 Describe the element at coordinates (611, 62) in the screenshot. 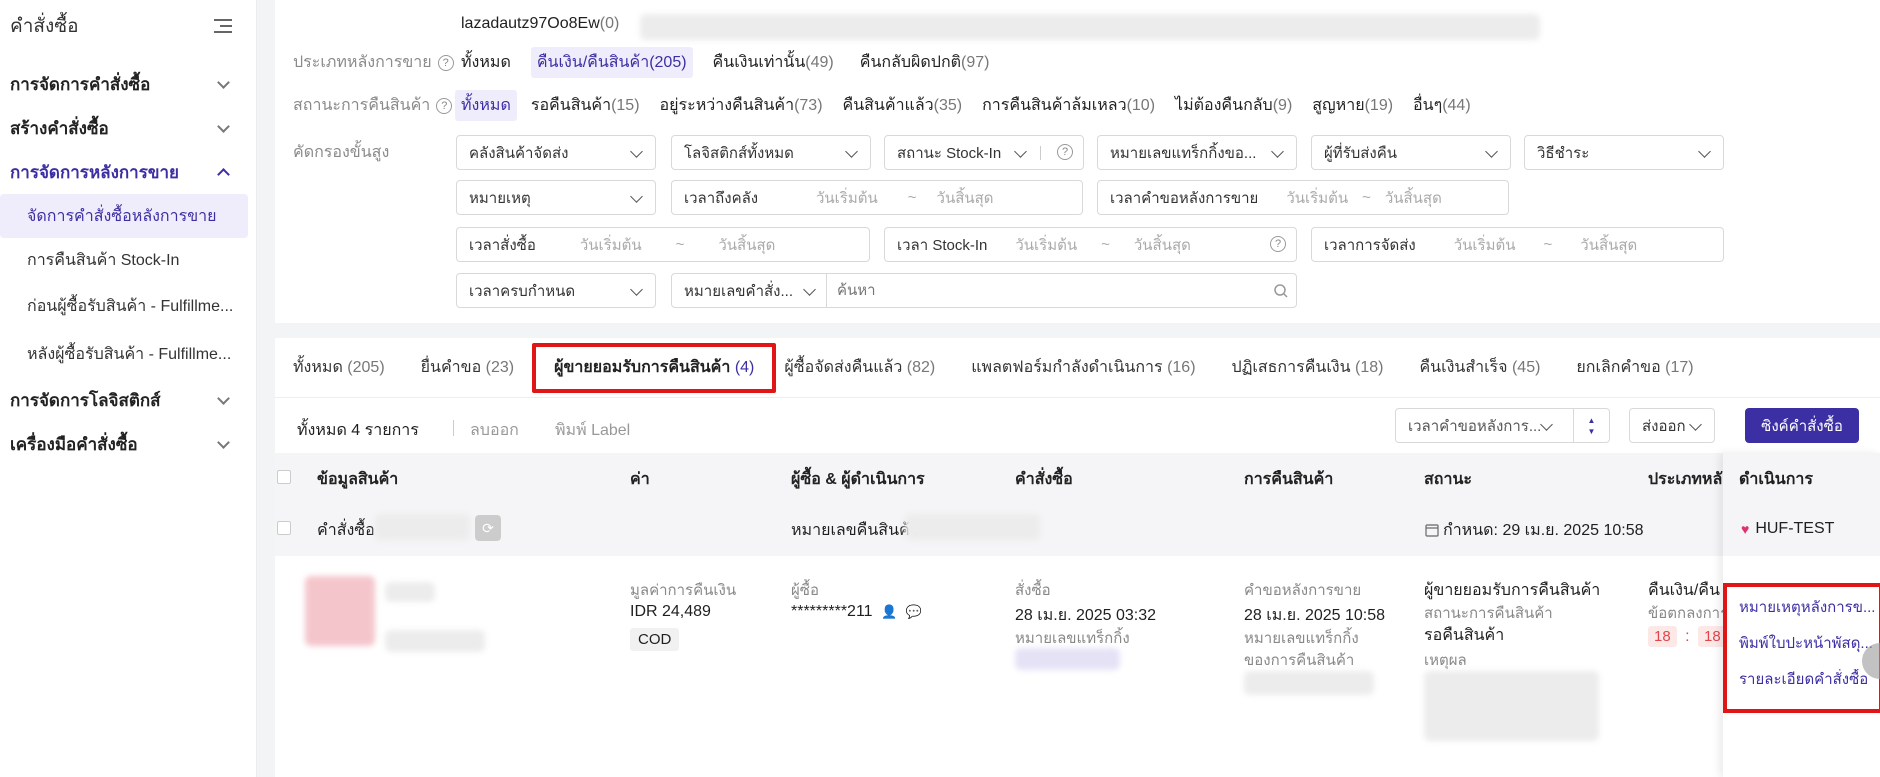

I see `chip-type-refund-return: คืนเงิน/คืนสินค้า(205)` at that location.